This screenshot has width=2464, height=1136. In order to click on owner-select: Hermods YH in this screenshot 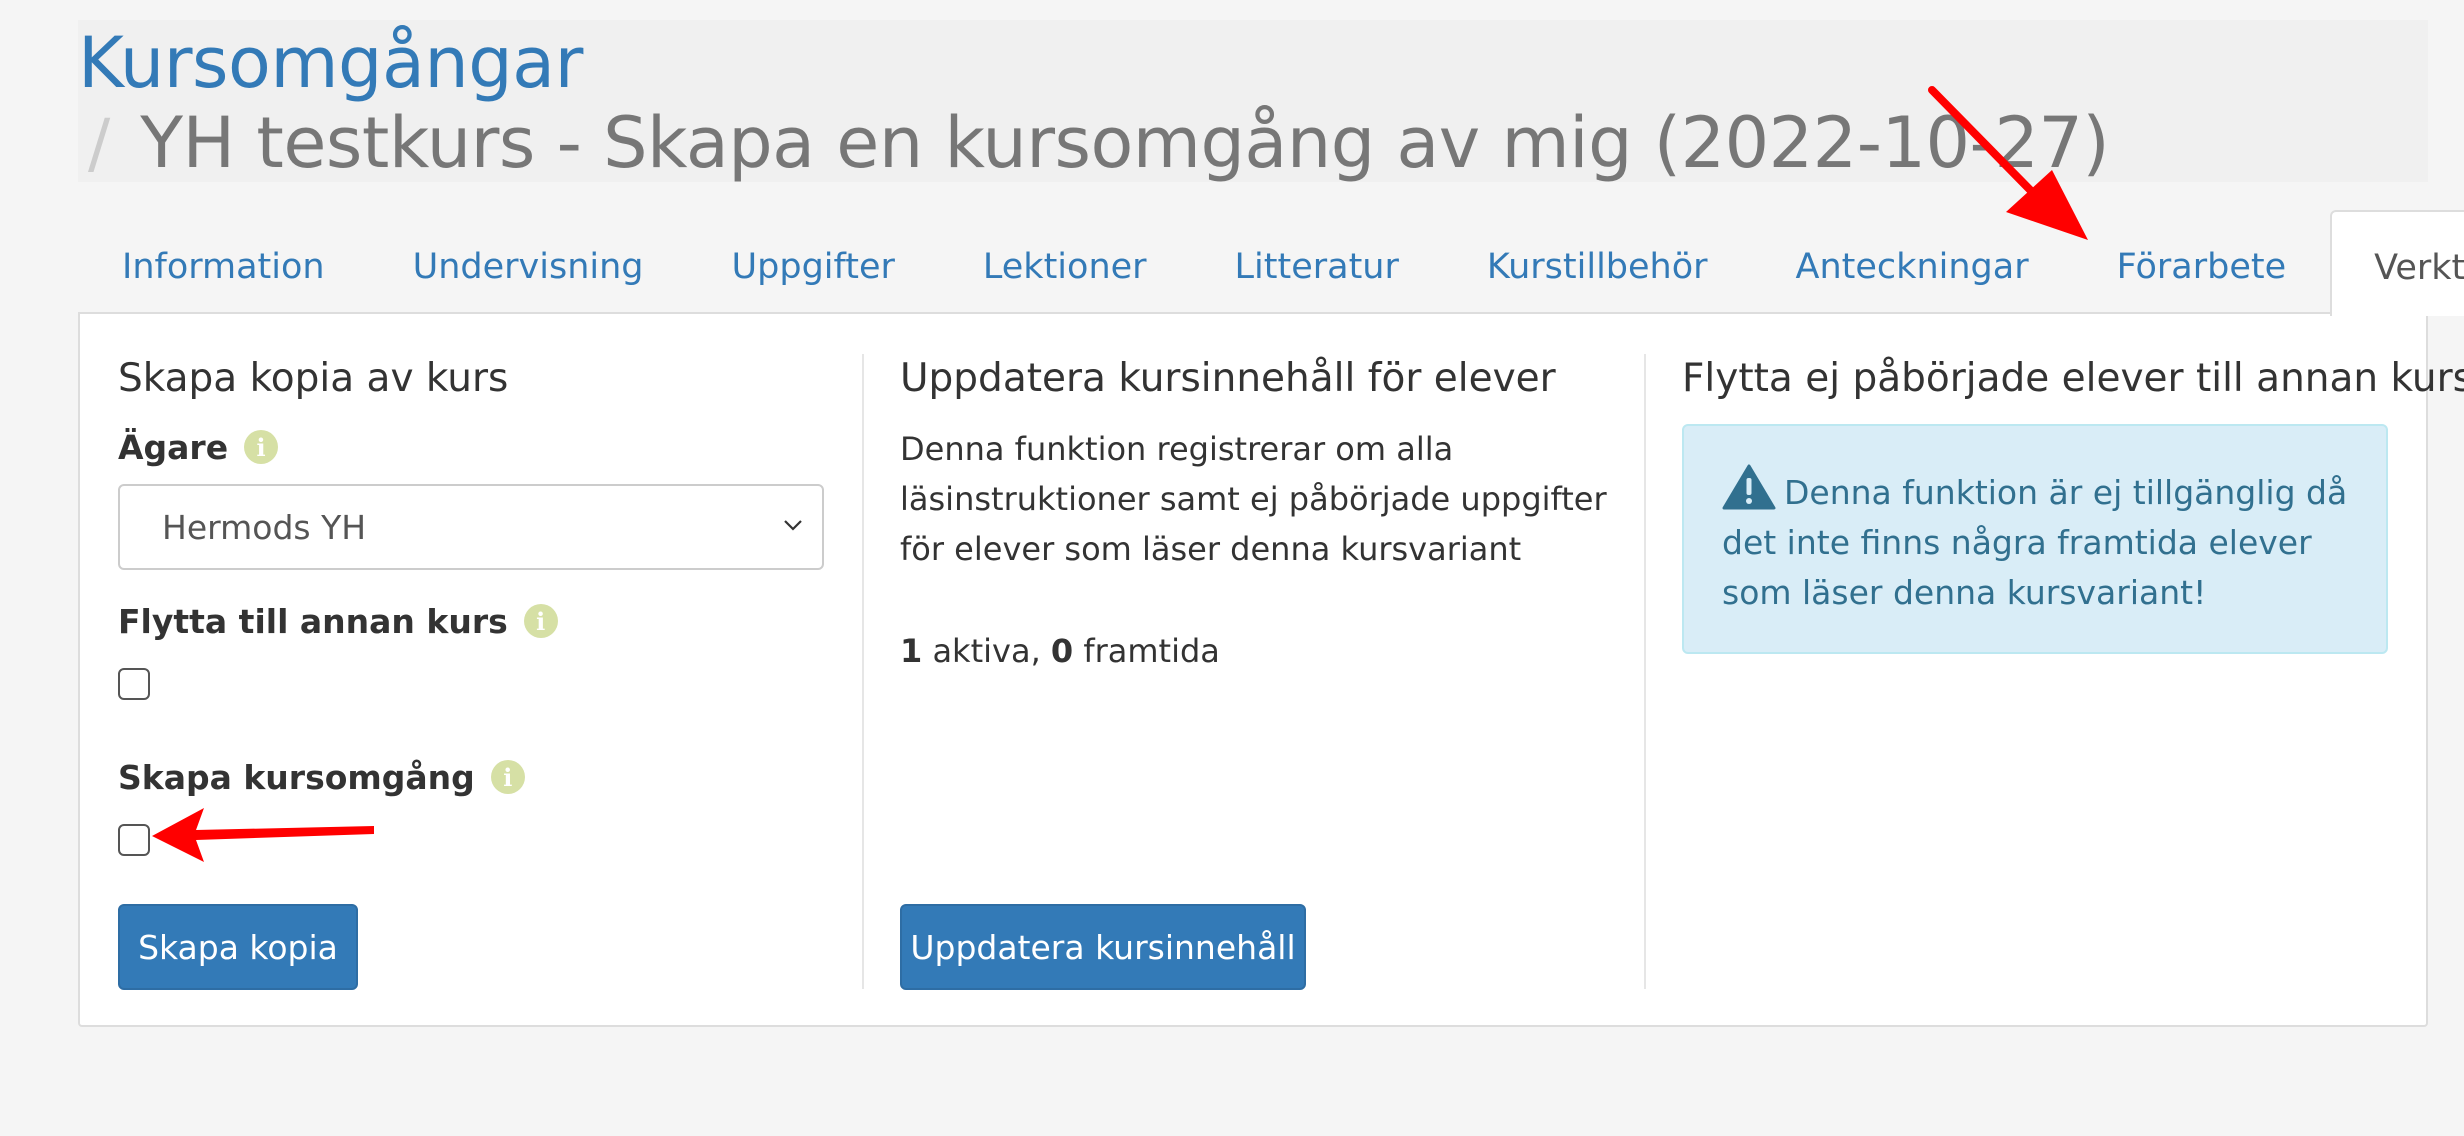, I will do `click(471, 527)`.